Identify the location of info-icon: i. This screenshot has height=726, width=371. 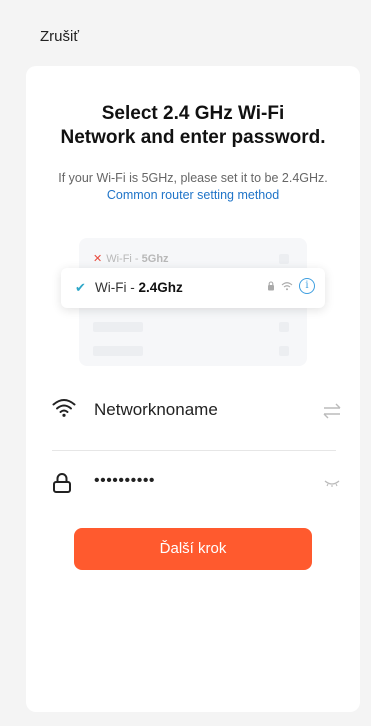
(307, 286).